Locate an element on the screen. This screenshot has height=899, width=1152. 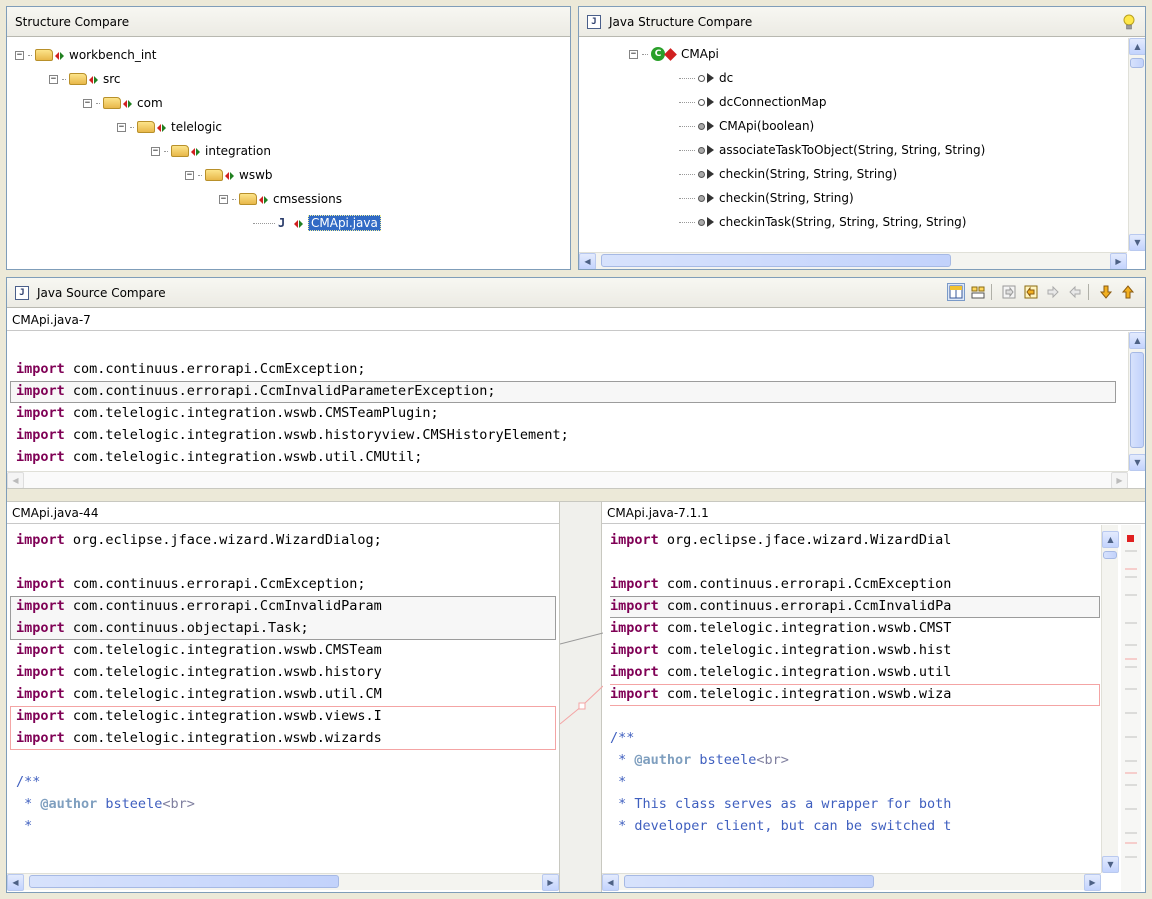
method-node: checkin(String, String) is located at coordinates (766, 198).